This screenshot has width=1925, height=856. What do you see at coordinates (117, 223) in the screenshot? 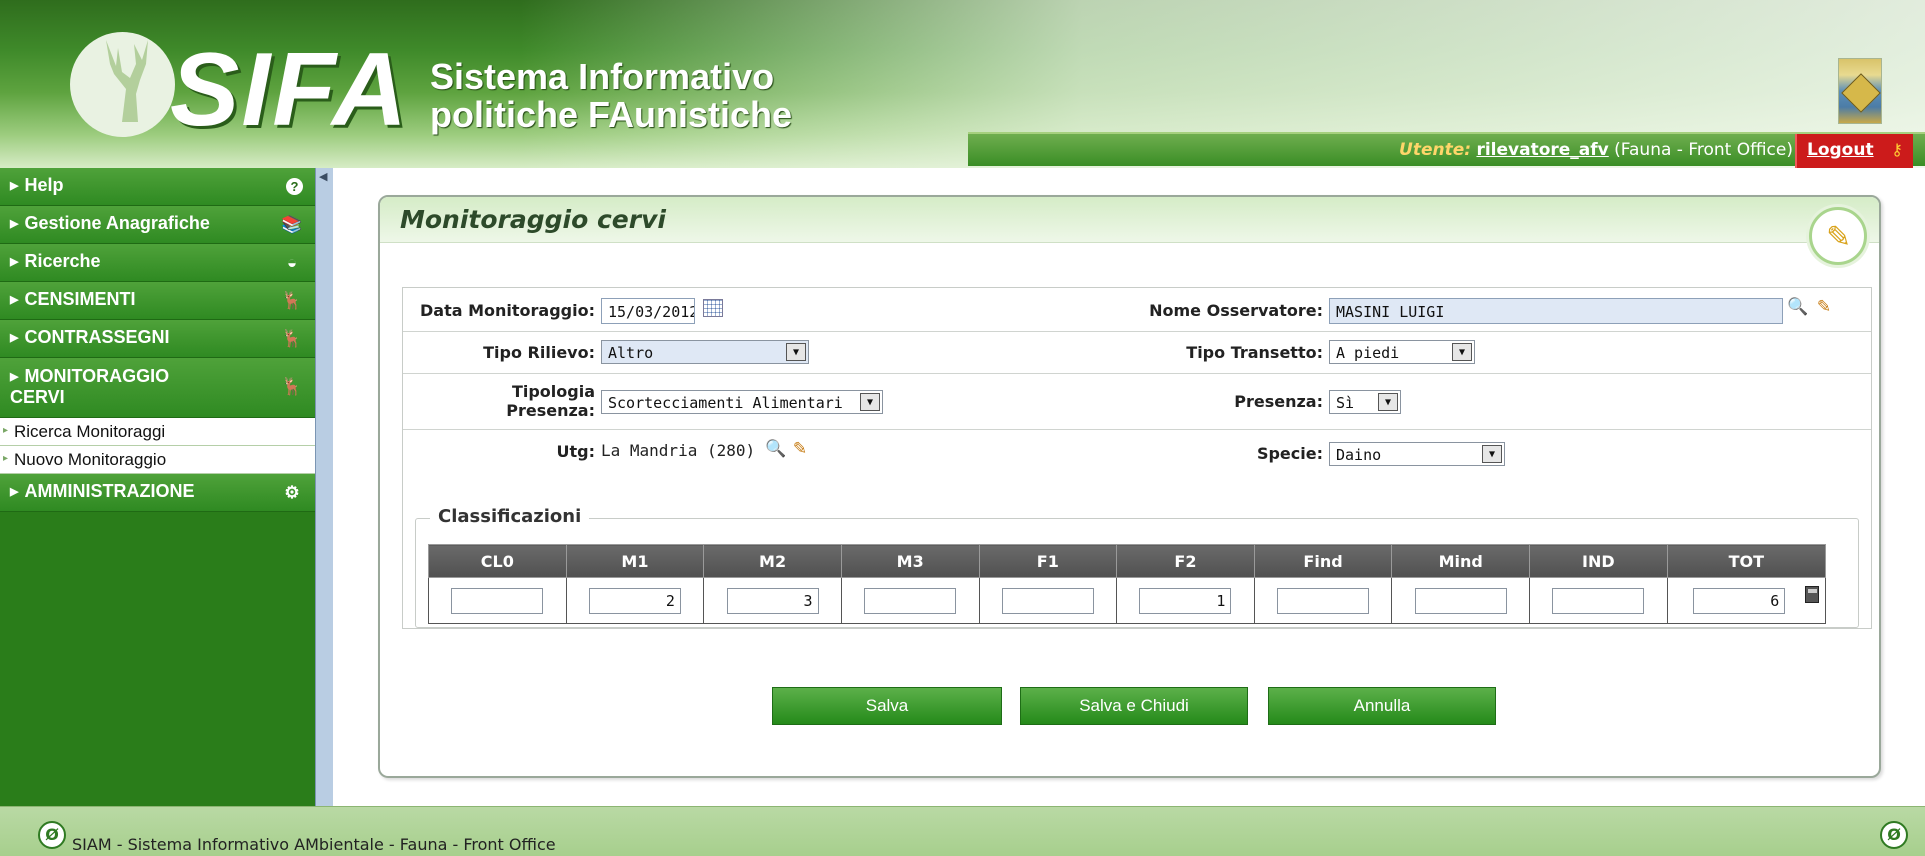
I see `sidebar-item-label: Gestione Anagrafiche` at bounding box center [117, 223].